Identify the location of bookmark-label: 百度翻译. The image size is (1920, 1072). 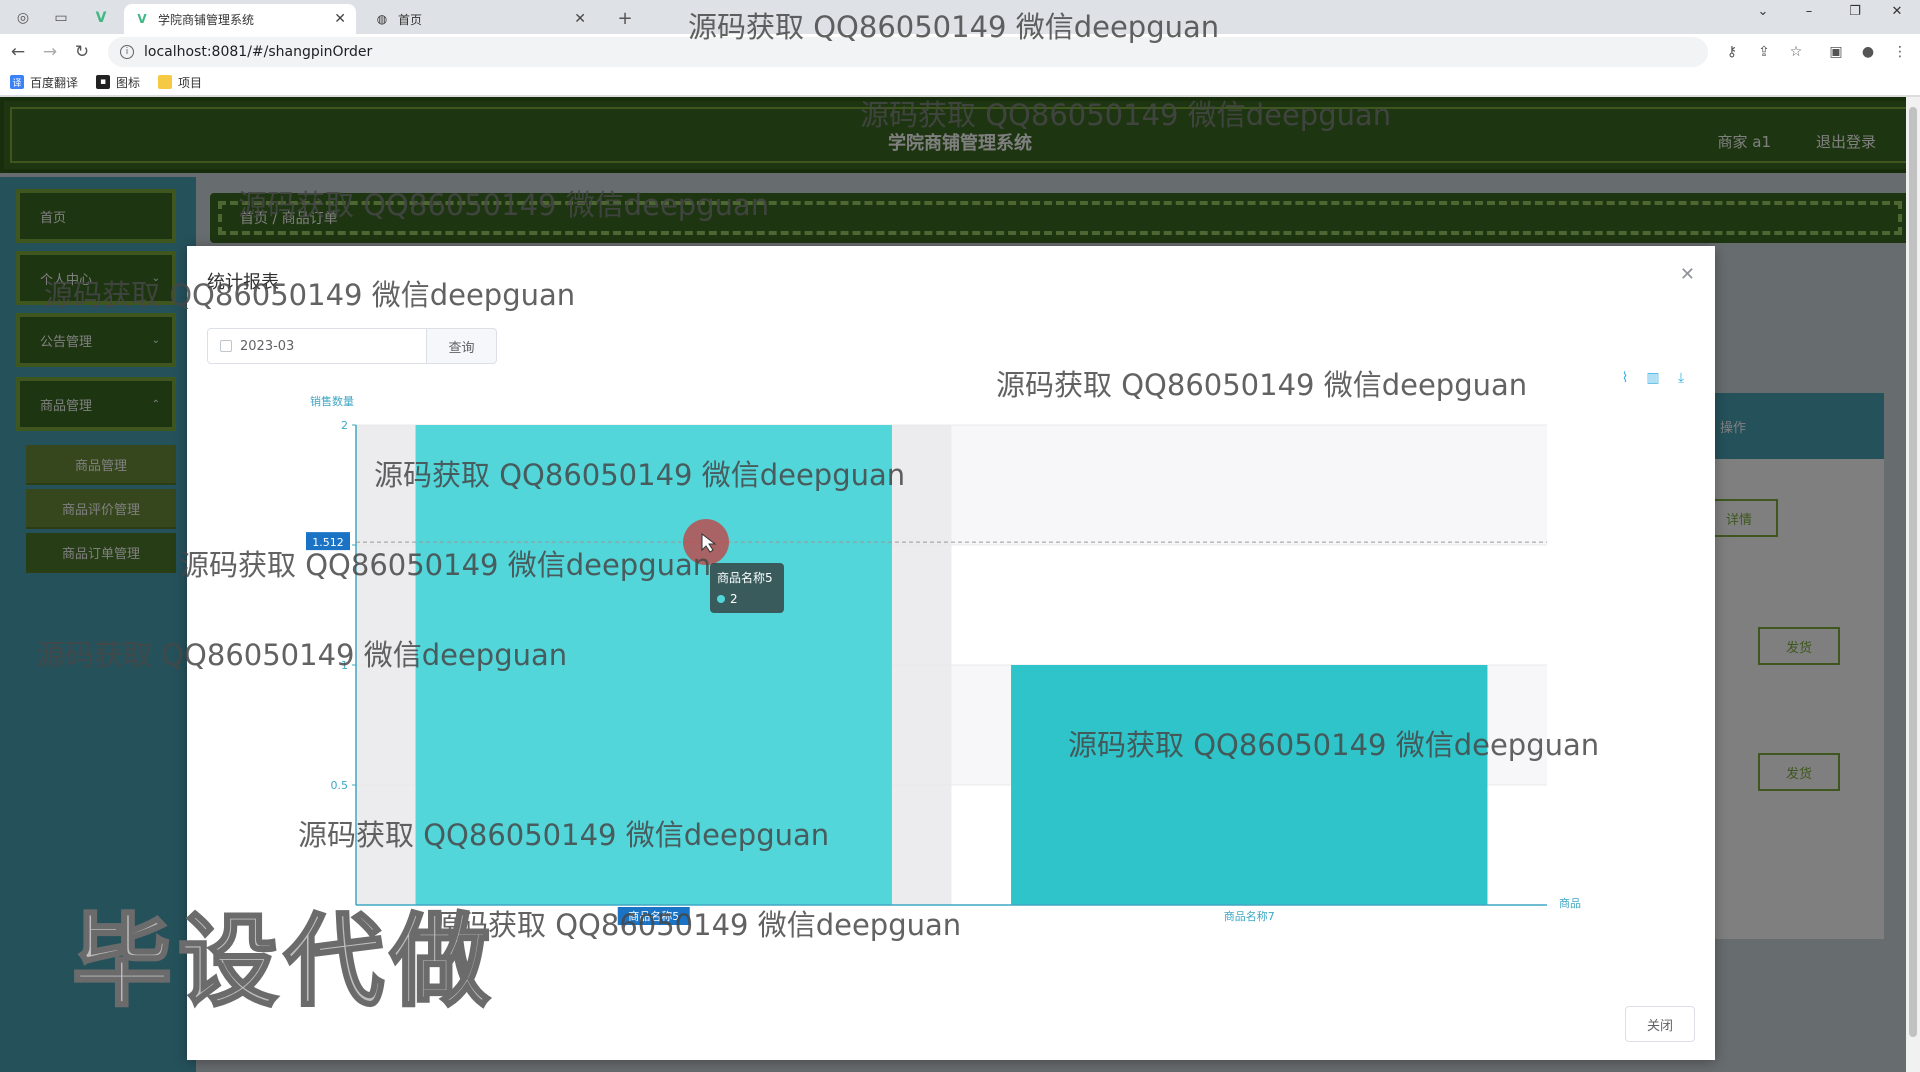
(54, 82).